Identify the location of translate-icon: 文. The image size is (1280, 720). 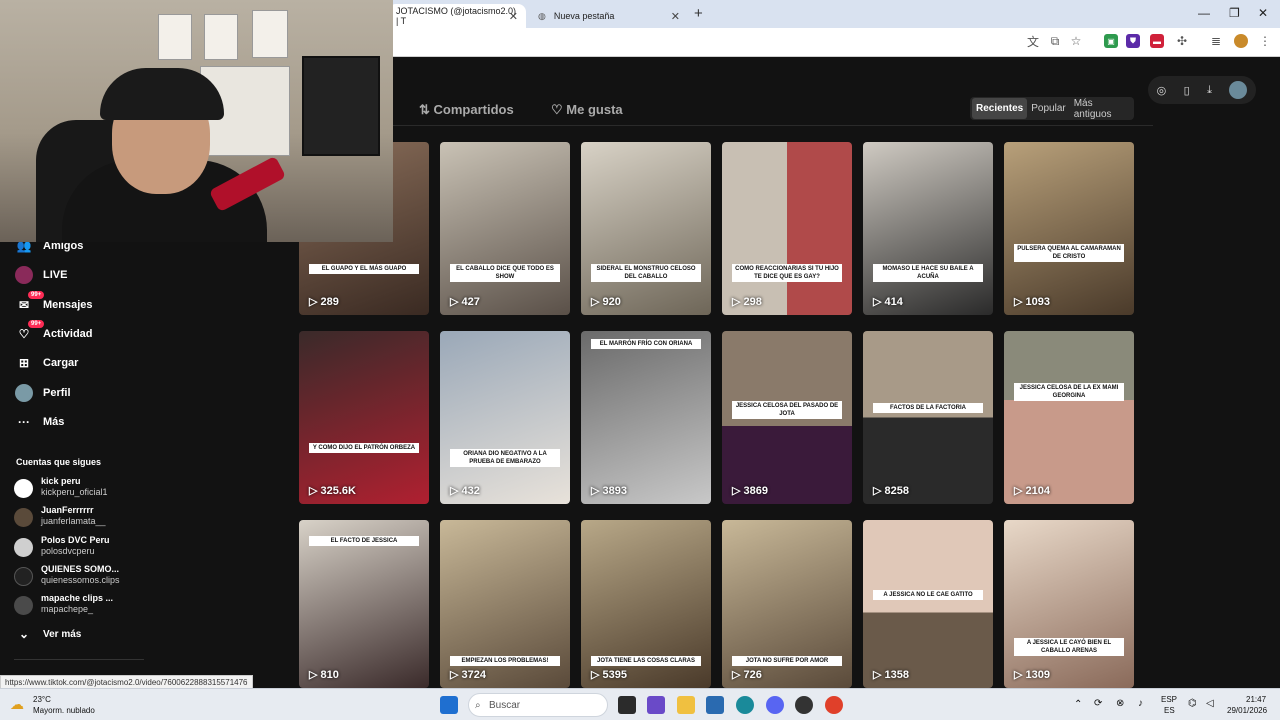
(1033, 41).